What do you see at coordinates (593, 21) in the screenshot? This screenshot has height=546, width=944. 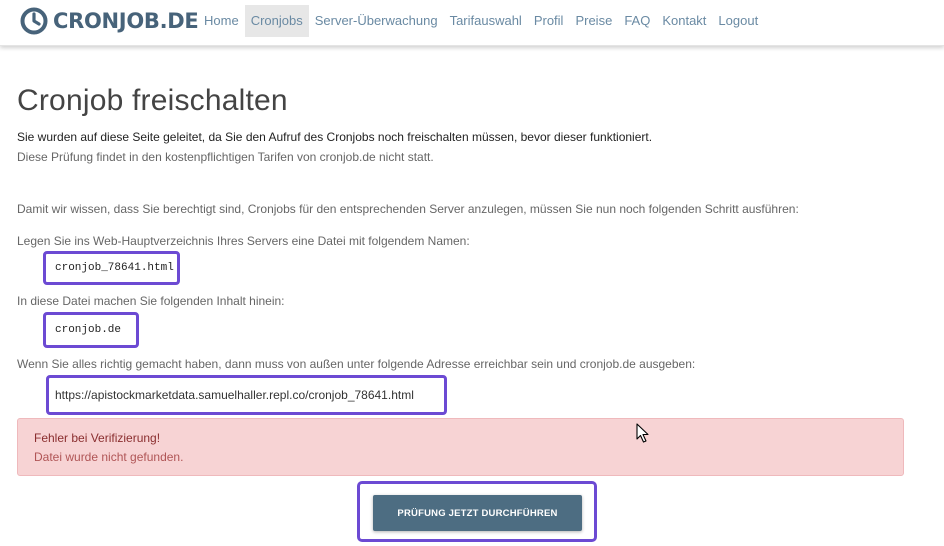 I see `nav-preise: Preise` at bounding box center [593, 21].